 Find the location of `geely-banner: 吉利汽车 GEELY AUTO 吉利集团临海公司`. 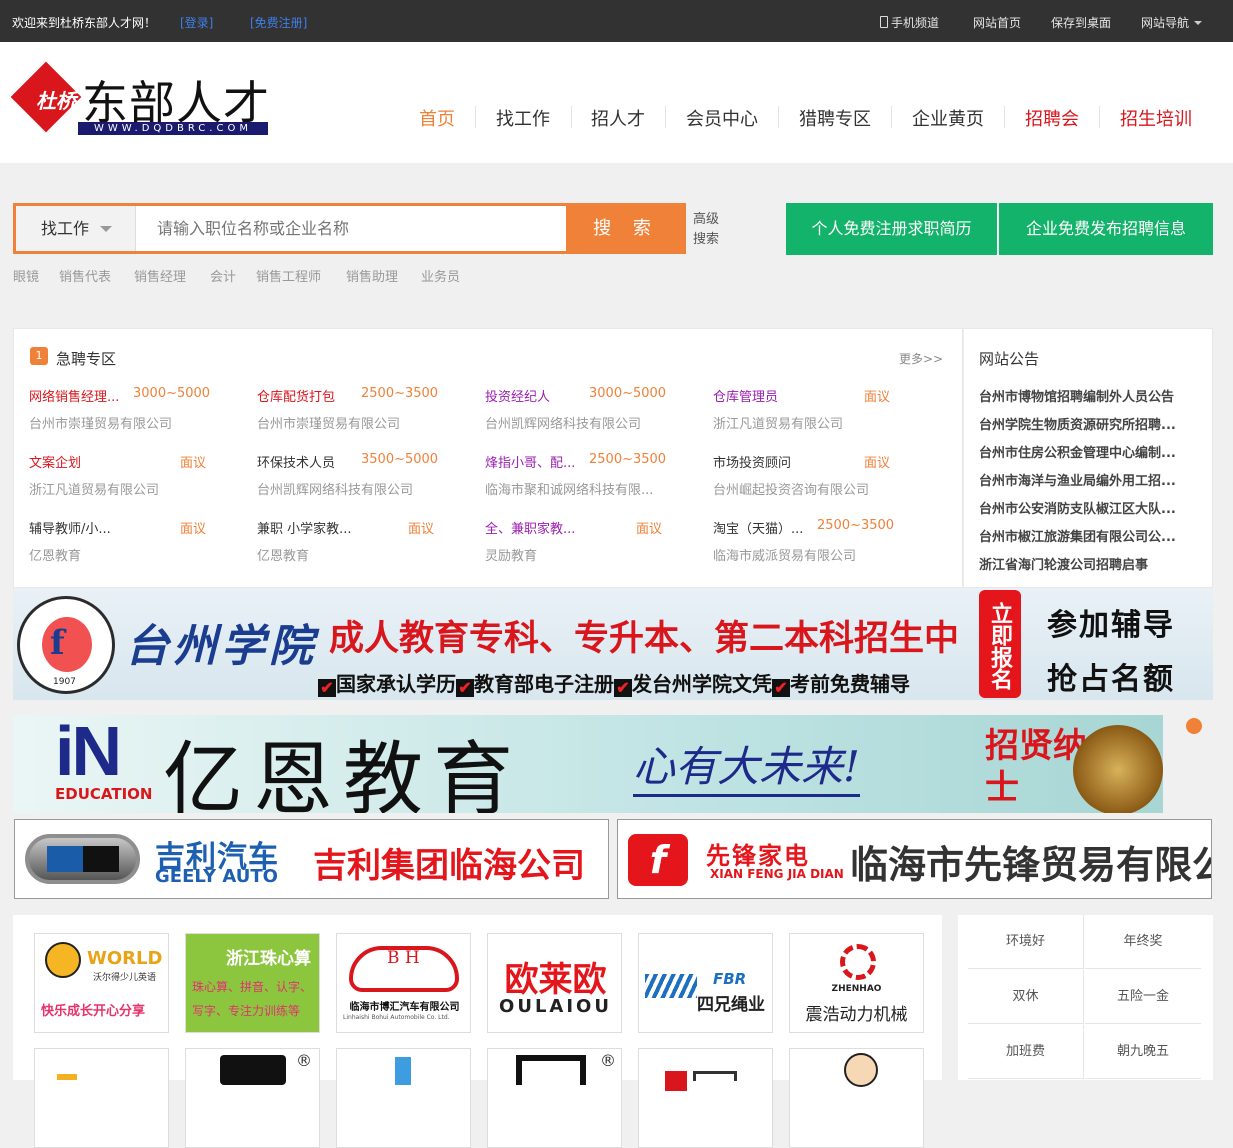

geely-banner: 吉利汽车 GEELY AUTO 吉利集团临海公司 is located at coordinates (311, 859).